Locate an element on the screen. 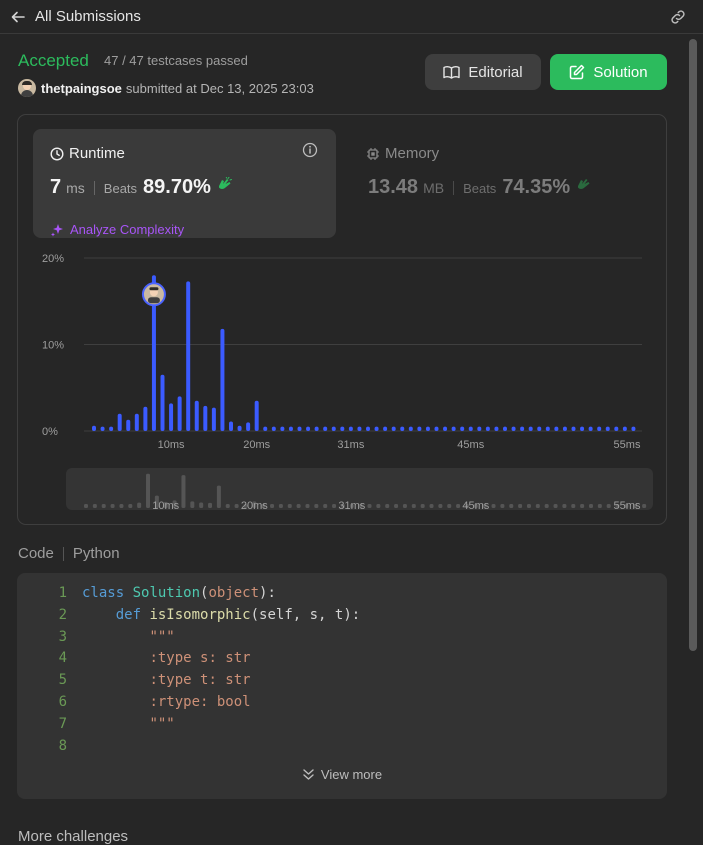 The height and width of the screenshot is (845, 703). edit-icon is located at coordinates (577, 72).